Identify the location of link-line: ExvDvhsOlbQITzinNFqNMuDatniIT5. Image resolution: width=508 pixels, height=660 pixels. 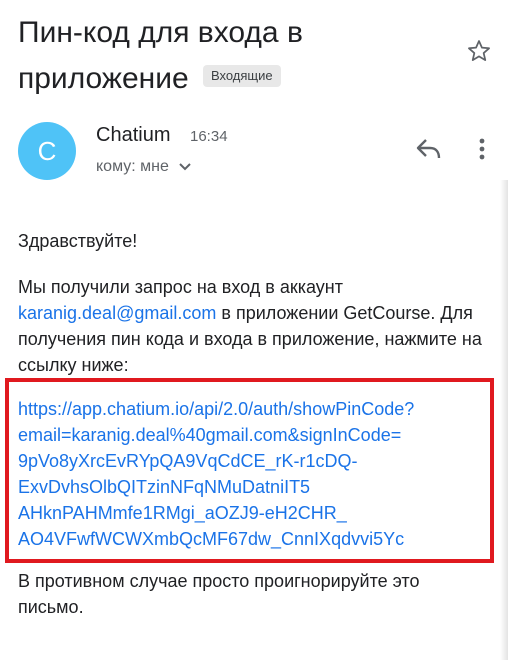
(164, 487).